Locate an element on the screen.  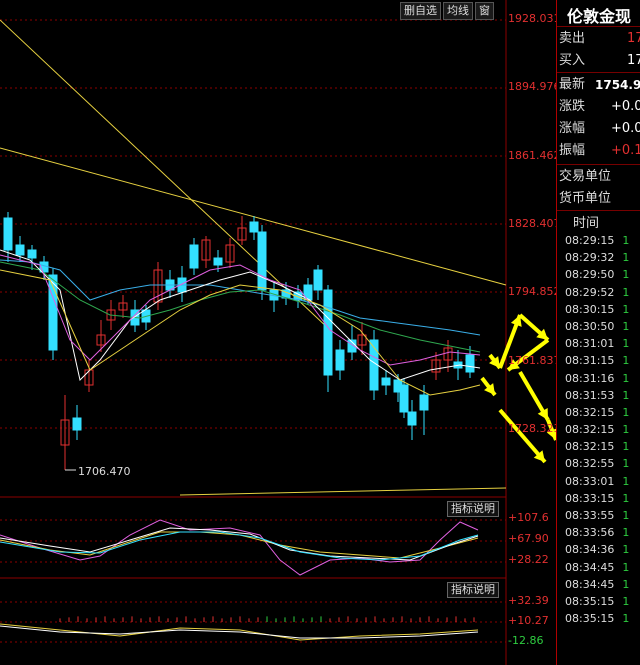
price-axis-label: 1894.976 is located at coordinates (534, 86).